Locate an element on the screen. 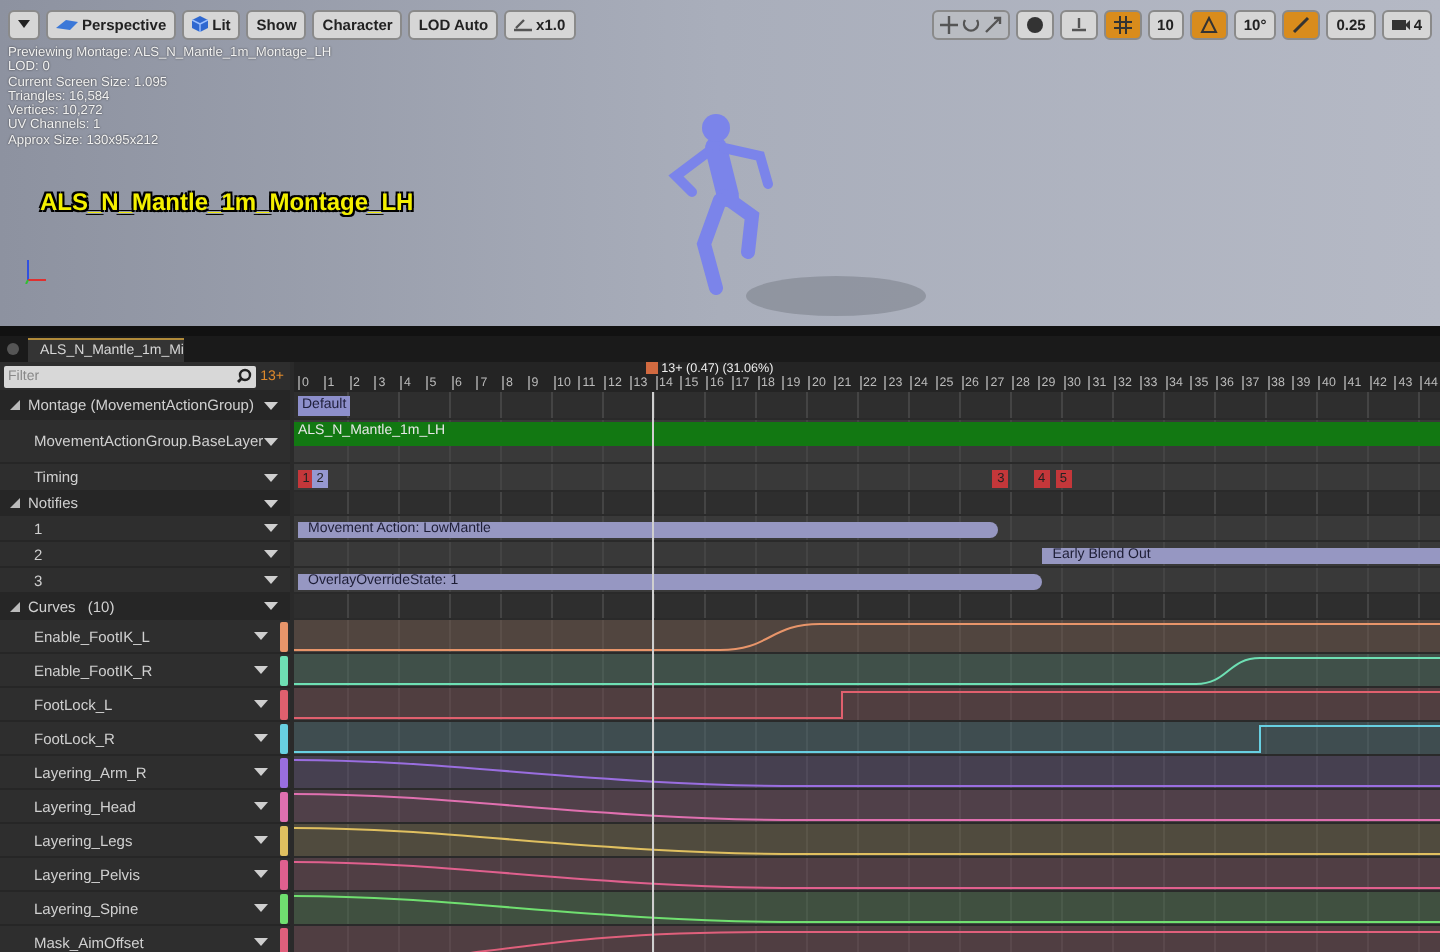 This screenshot has height=952, width=1440. scale-snap-toggle is located at coordinates (1301, 24).